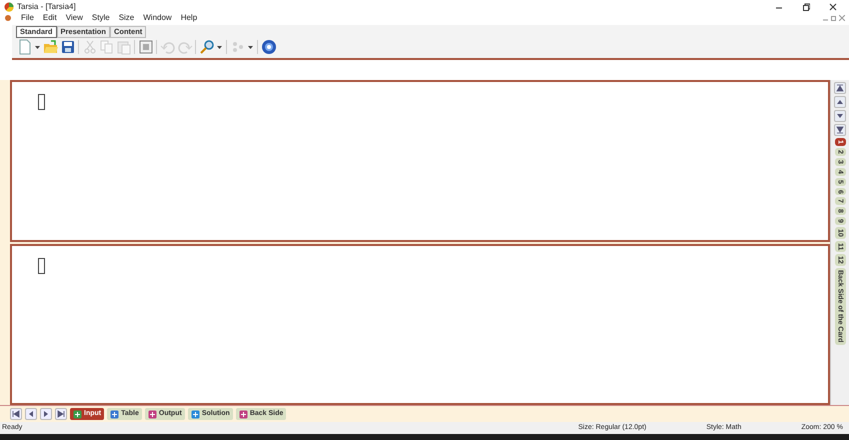  What do you see at coordinates (8, 18) in the screenshot?
I see `document-icon` at bounding box center [8, 18].